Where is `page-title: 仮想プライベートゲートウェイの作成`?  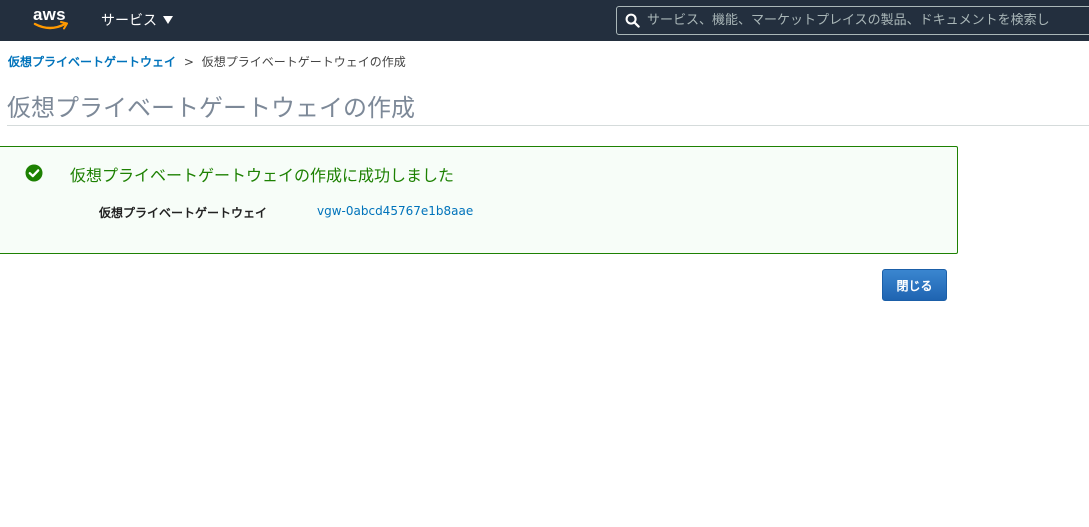
page-title: 仮想プライベートゲートウェイの作成 is located at coordinates (211, 108).